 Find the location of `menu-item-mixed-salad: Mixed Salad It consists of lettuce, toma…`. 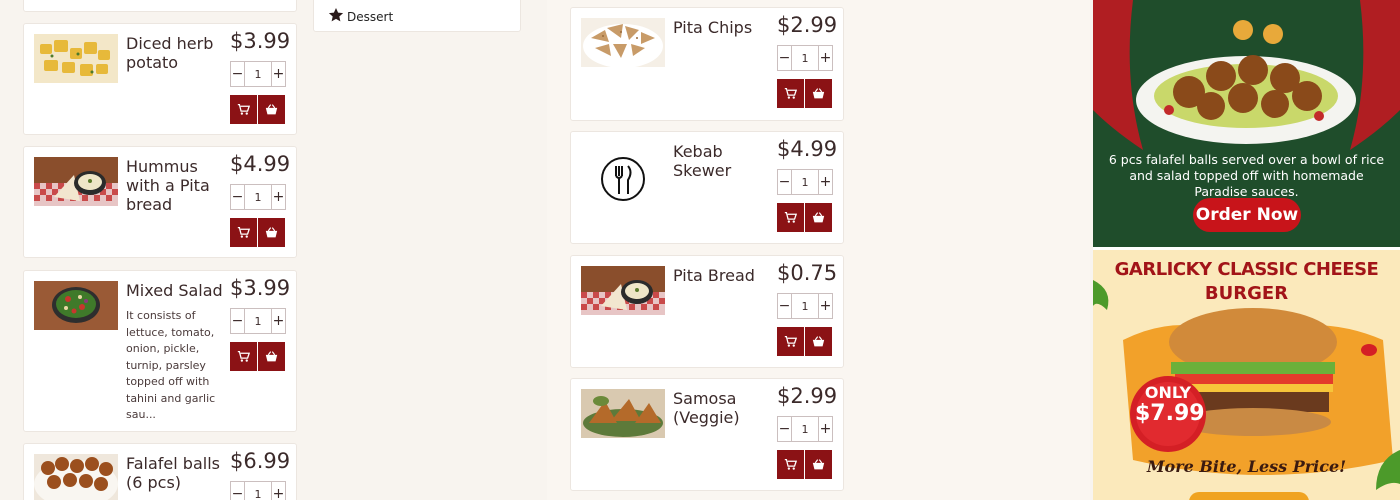

menu-item-mixed-salad: Mixed Salad It consists of lettuce, toma… is located at coordinates (160, 351).